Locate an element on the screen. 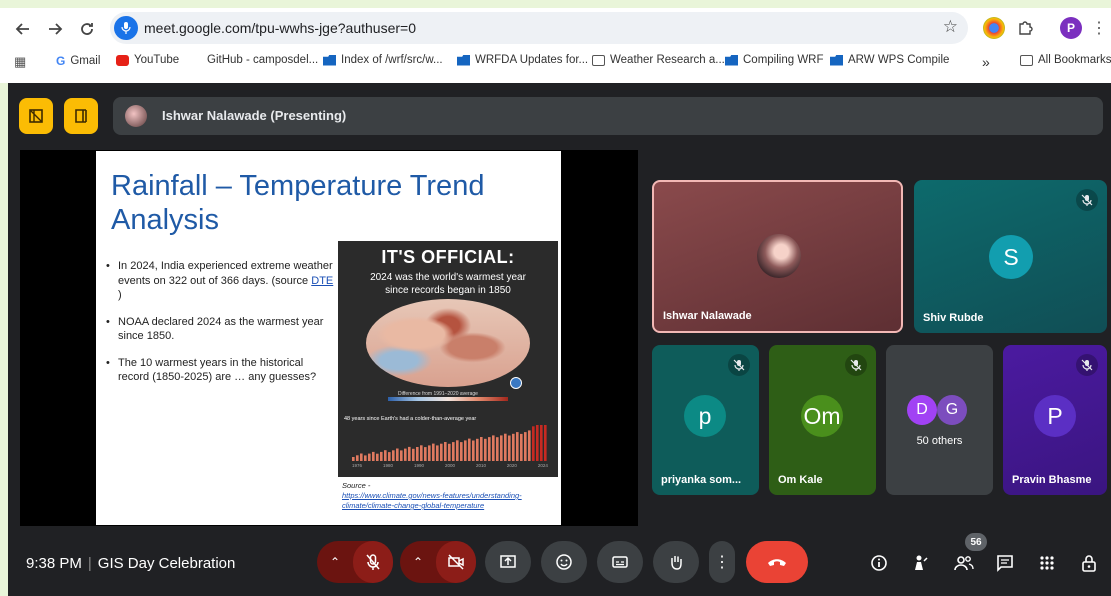  noaa-logo is located at coordinates (516, 383).